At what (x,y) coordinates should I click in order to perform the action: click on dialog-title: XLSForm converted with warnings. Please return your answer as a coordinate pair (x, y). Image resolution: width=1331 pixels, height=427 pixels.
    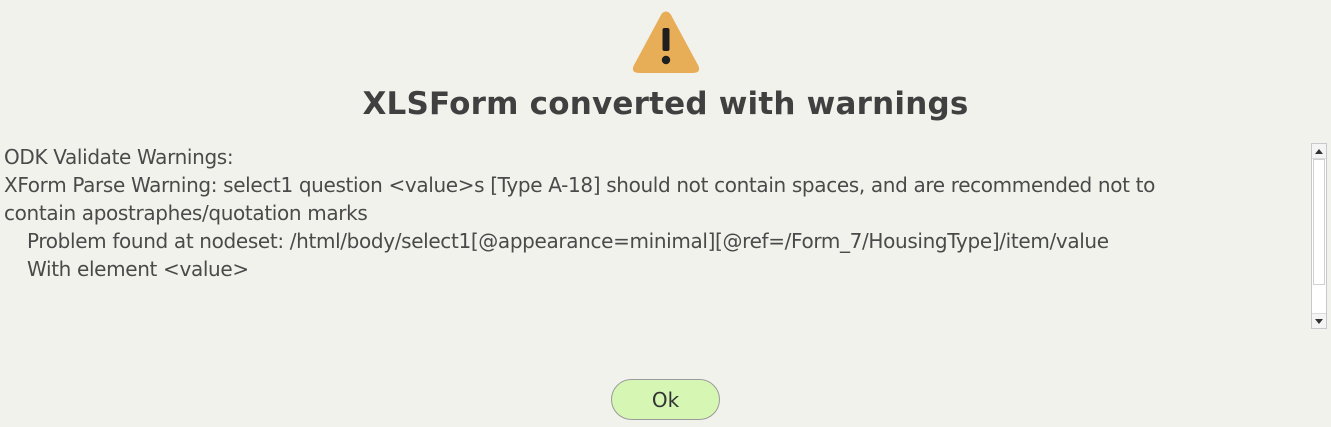
    Looking at the image, I should click on (665, 104).